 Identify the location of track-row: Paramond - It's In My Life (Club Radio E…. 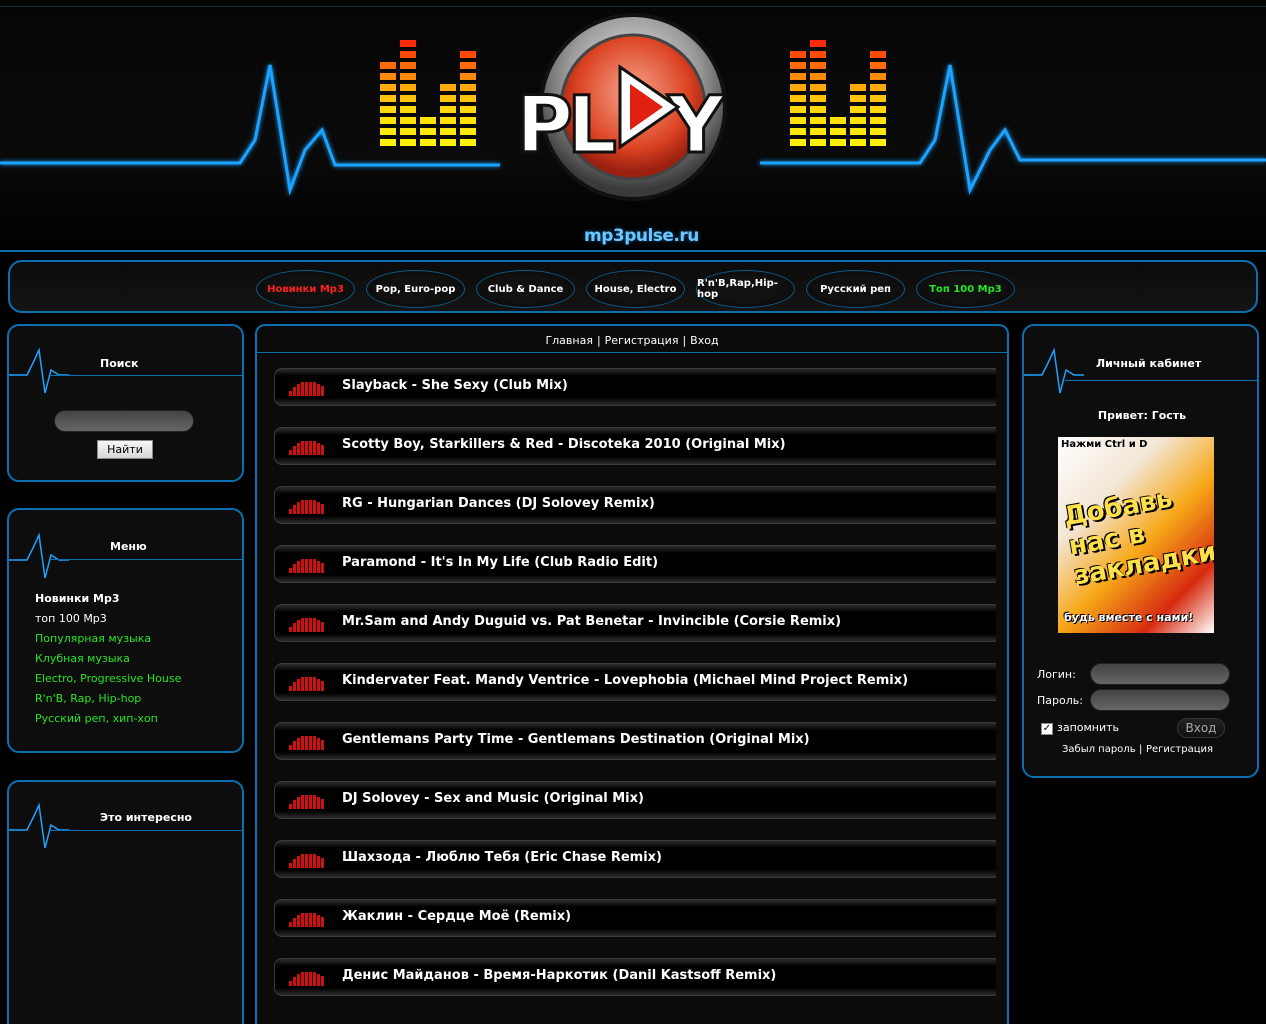
(635, 564).